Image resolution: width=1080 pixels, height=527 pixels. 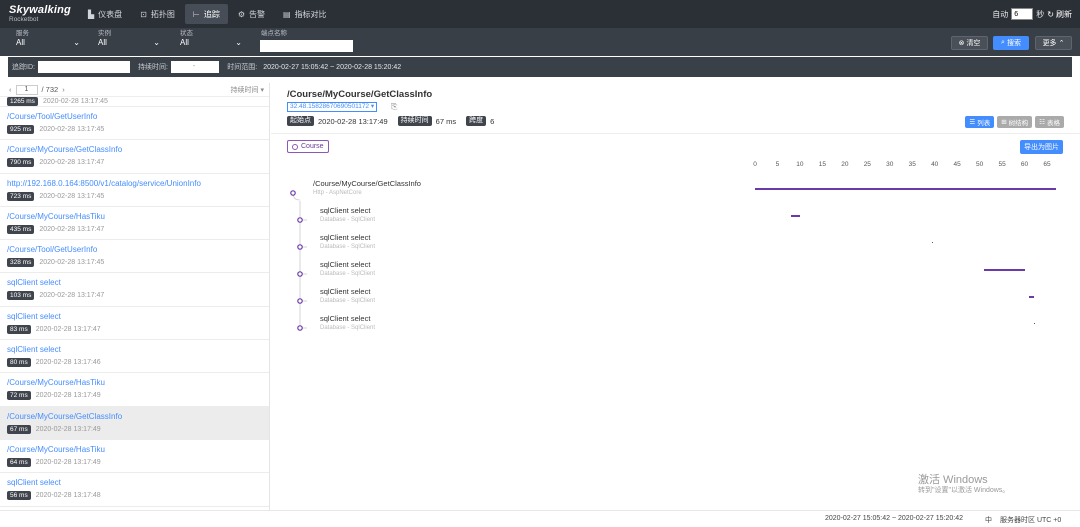 What do you see at coordinates (68, 363) in the screenshot?
I see `trace-time: 2020-02-28 13:17:46` at bounding box center [68, 363].